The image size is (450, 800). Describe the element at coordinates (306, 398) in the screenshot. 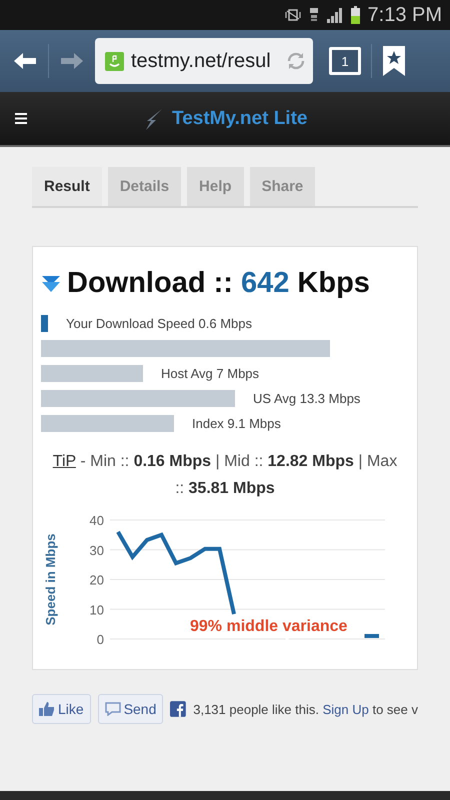

I see `bar-label: US Avg 13.3 Mbps` at that location.